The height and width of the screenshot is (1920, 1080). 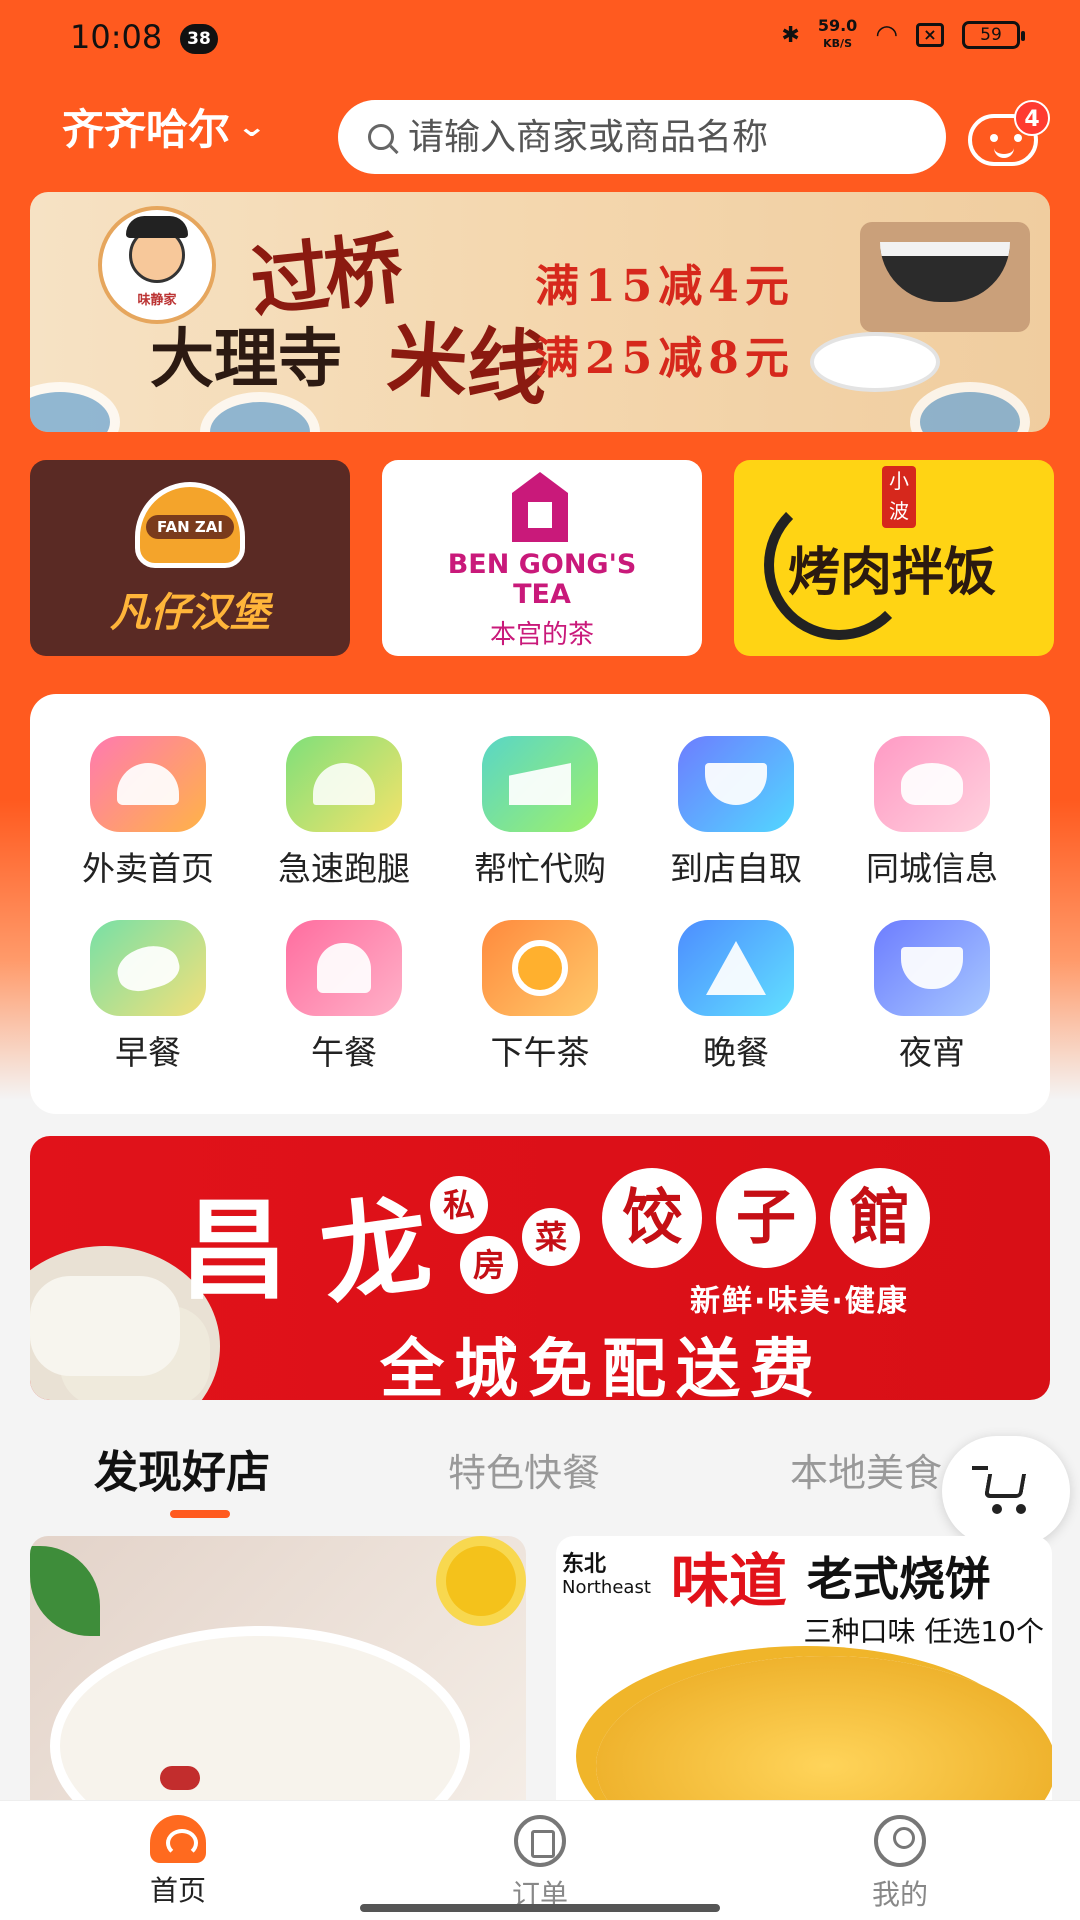 I want to click on banner-big-char-2: 龙, so click(x=375, y=1251).